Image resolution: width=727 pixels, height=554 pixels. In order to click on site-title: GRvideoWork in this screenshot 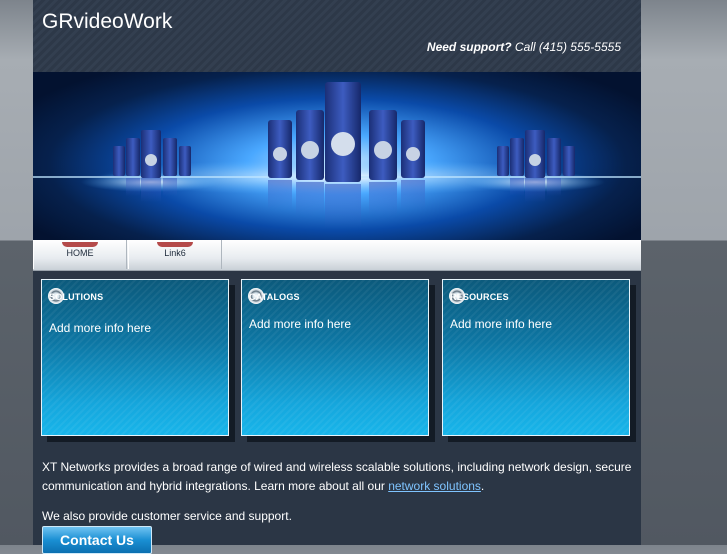, I will do `click(107, 22)`.